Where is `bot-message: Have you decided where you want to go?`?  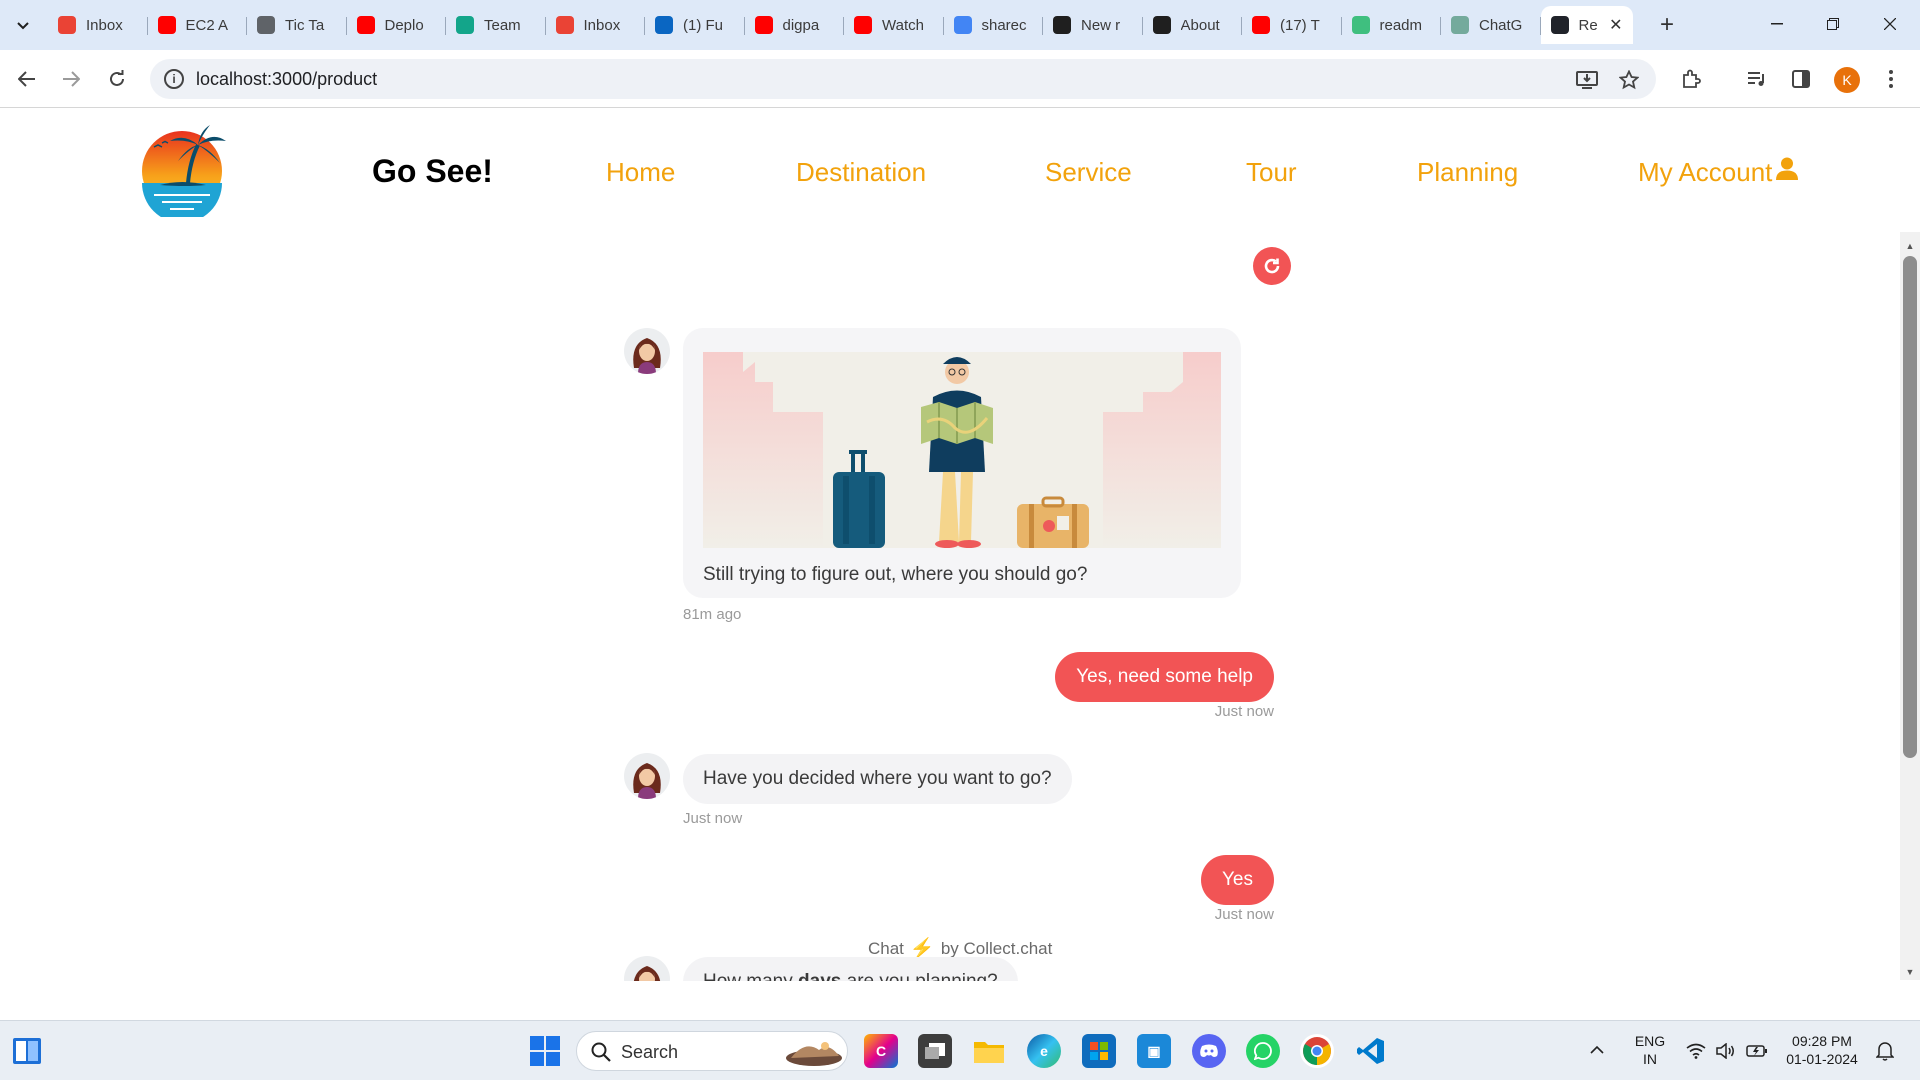
bot-message: Have you decided where you want to go? is located at coordinates (877, 779).